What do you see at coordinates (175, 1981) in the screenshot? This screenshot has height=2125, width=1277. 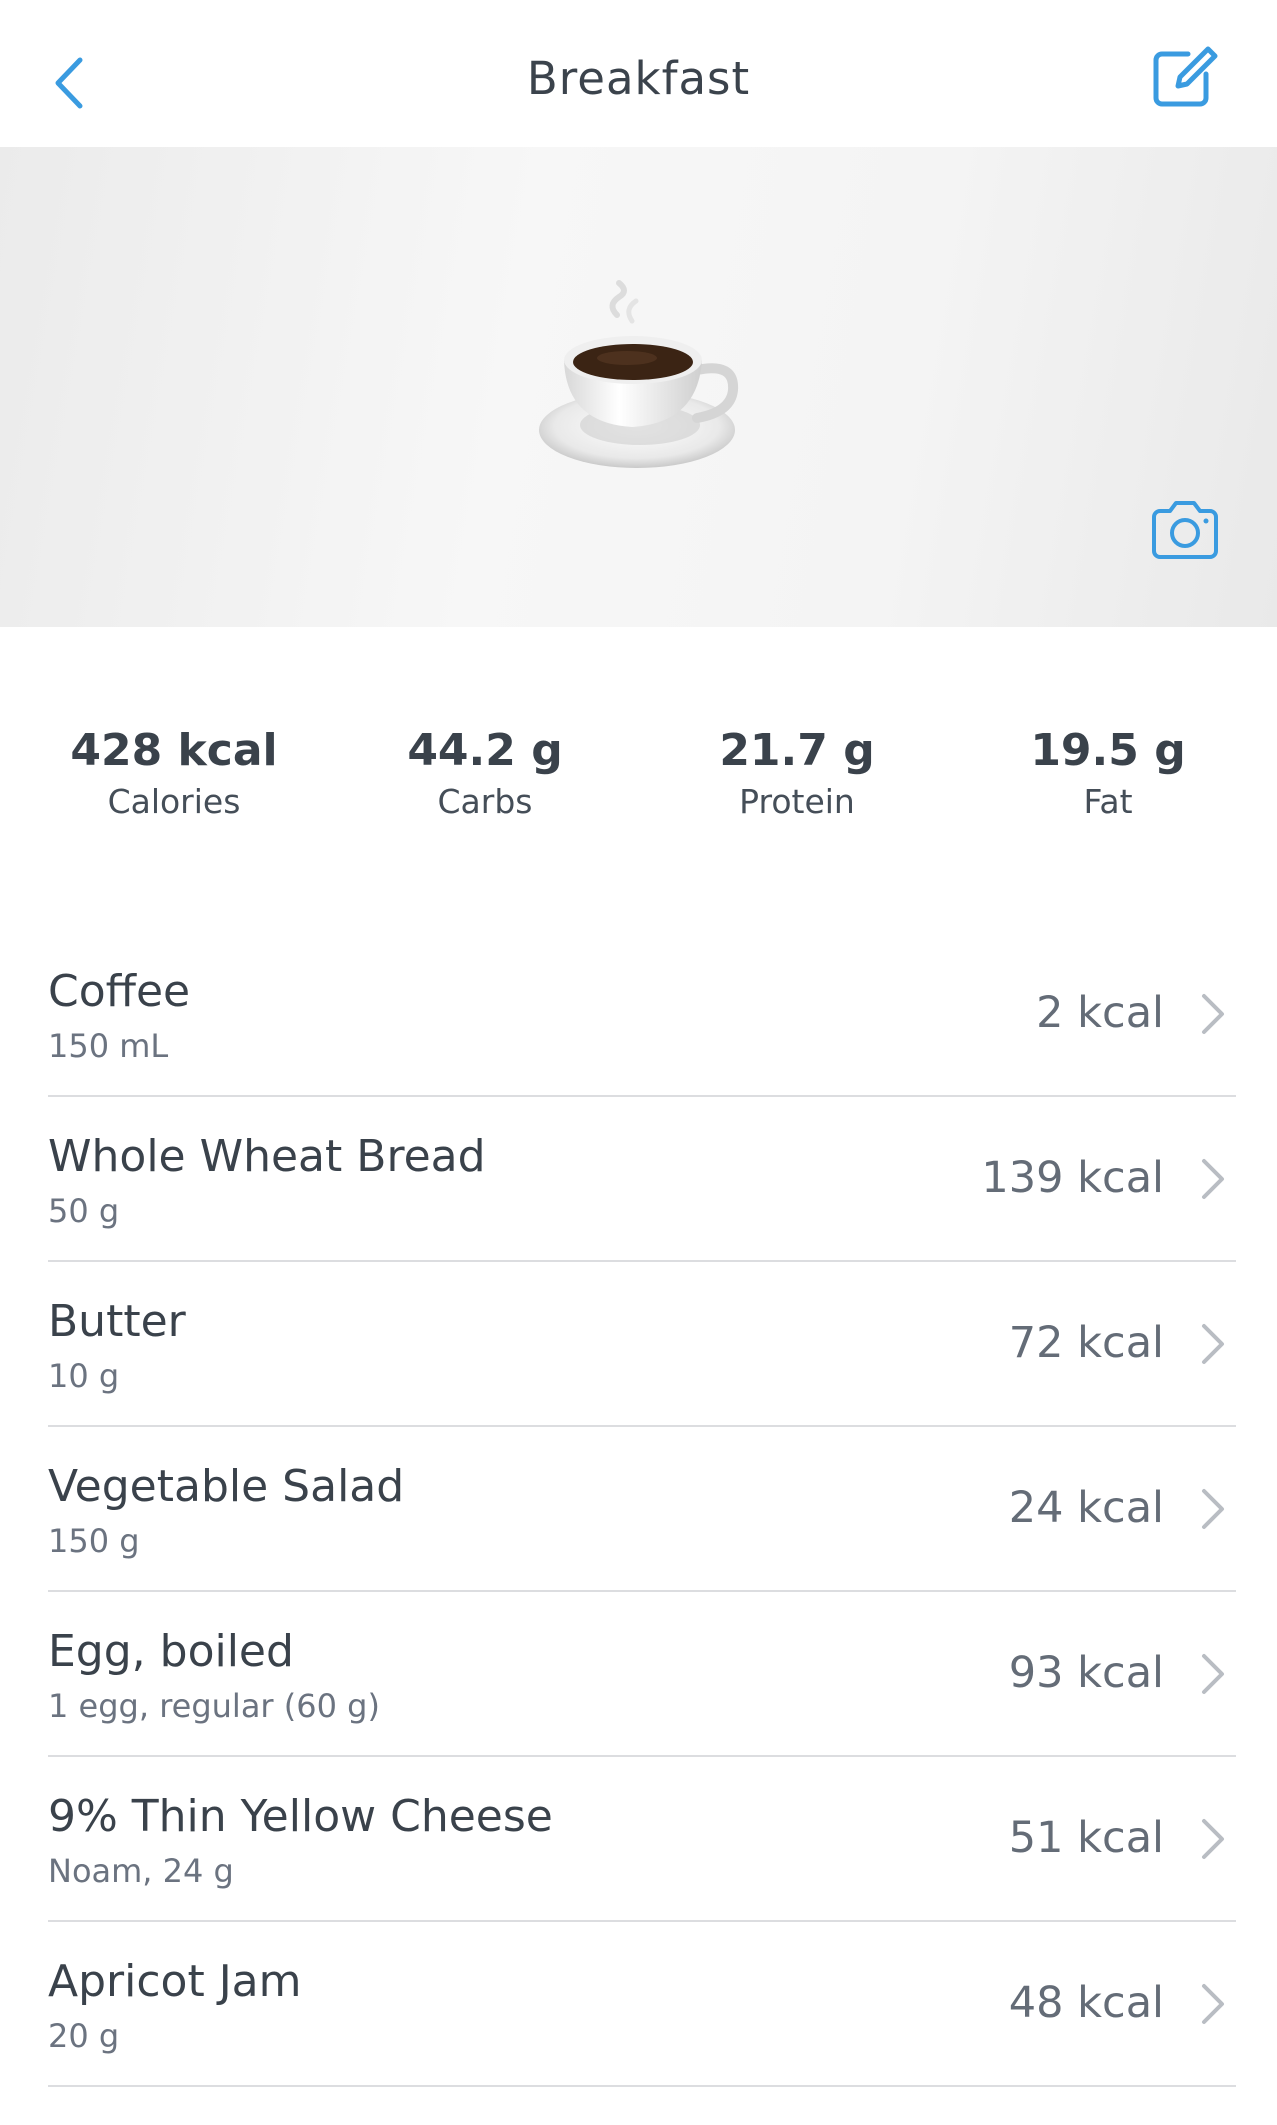 I see `food-item-name: Apricot Jam` at bounding box center [175, 1981].